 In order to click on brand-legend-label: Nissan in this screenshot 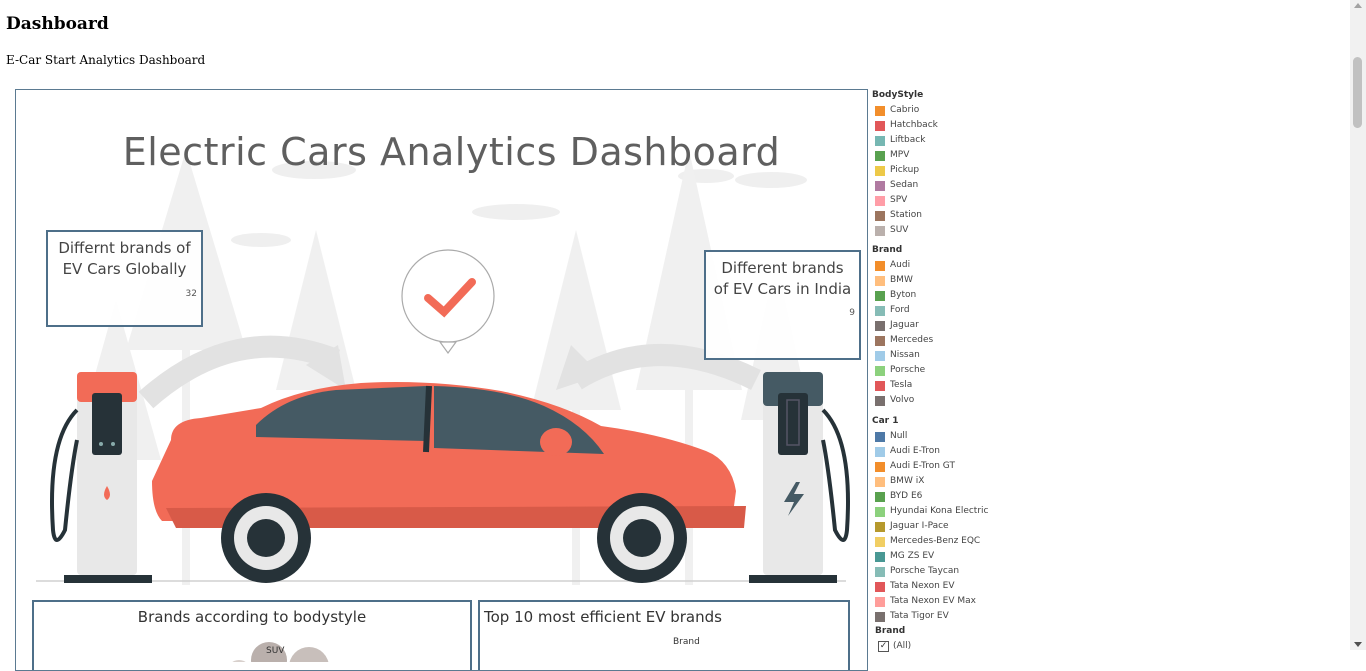, I will do `click(905, 355)`.